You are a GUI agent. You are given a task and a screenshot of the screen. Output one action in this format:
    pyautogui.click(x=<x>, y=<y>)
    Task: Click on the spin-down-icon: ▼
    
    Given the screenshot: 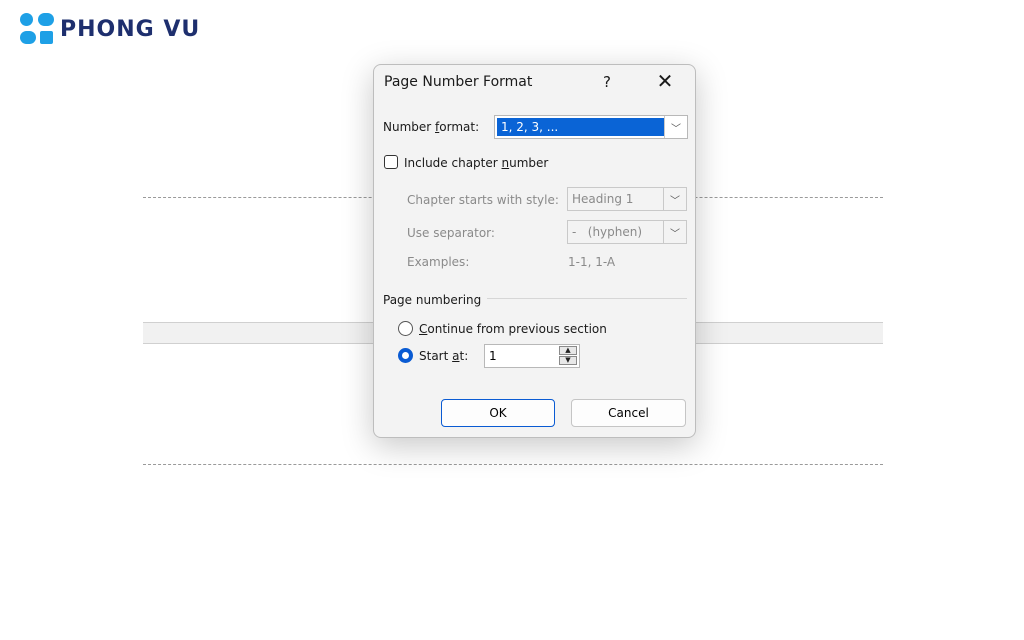 What is the action you would take?
    pyautogui.click(x=568, y=360)
    